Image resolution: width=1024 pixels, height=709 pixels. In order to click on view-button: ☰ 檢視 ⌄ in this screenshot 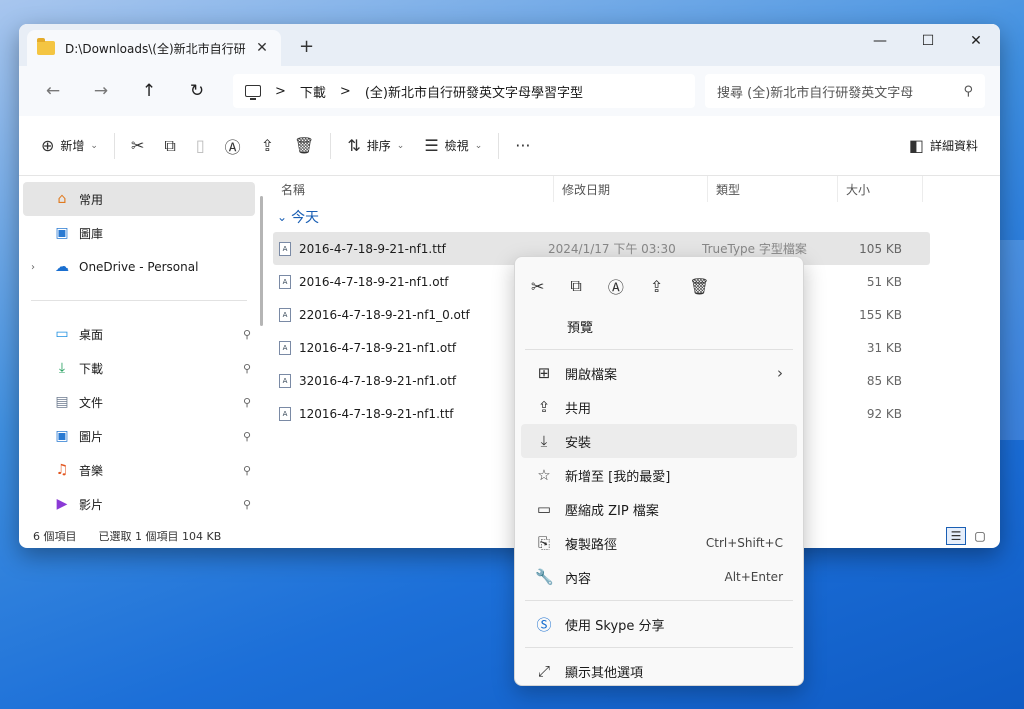, I will do `click(453, 146)`.